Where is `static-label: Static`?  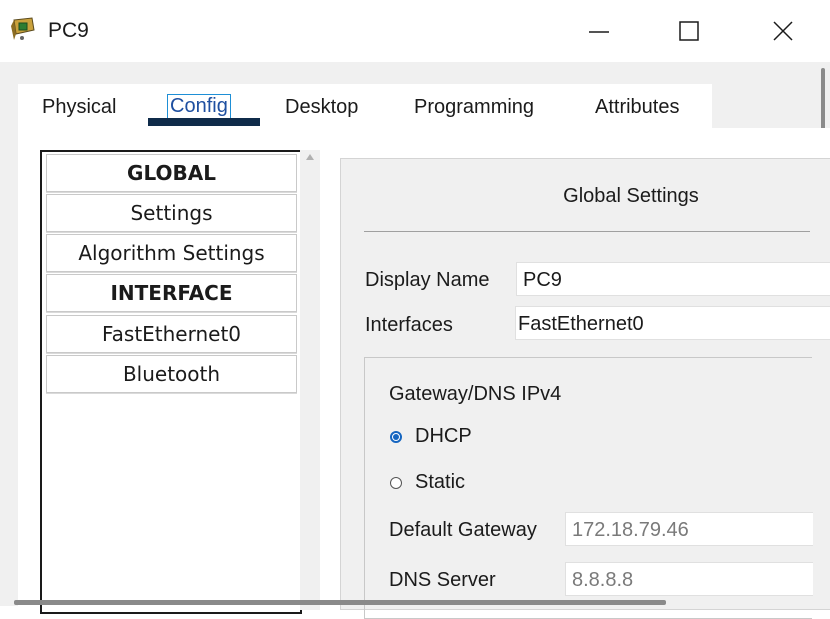
static-label: Static is located at coordinates (440, 482).